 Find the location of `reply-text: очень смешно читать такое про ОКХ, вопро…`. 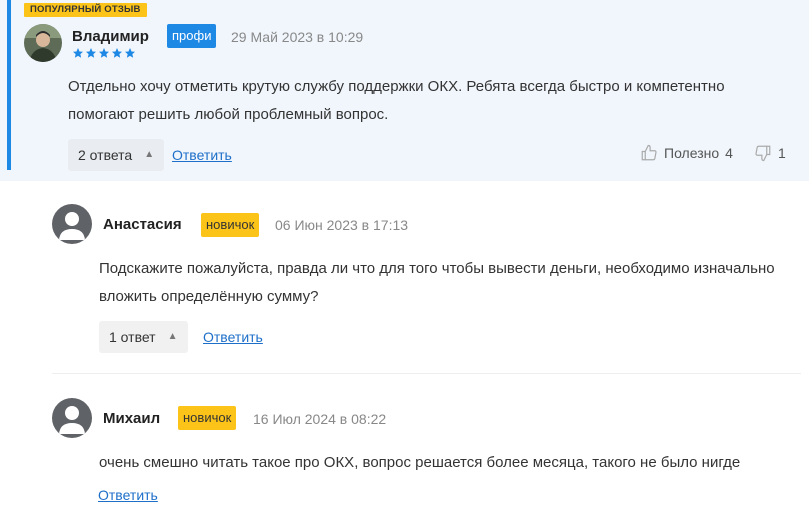

reply-text: очень смешно читать такое про ОКХ, вопро… is located at coordinates (420, 462).